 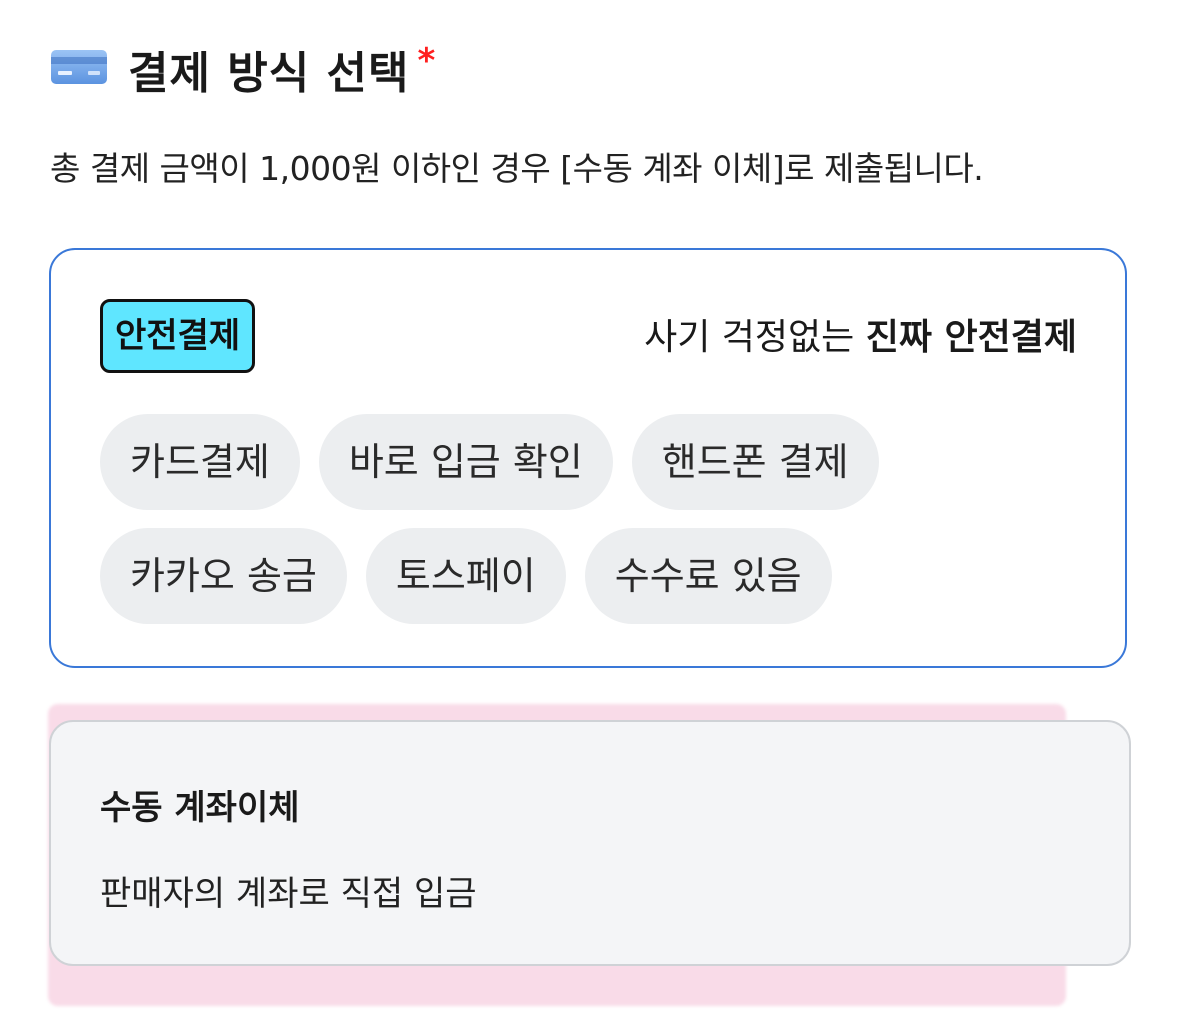 I want to click on safe-payment-badge: 안전결제, so click(x=178, y=336).